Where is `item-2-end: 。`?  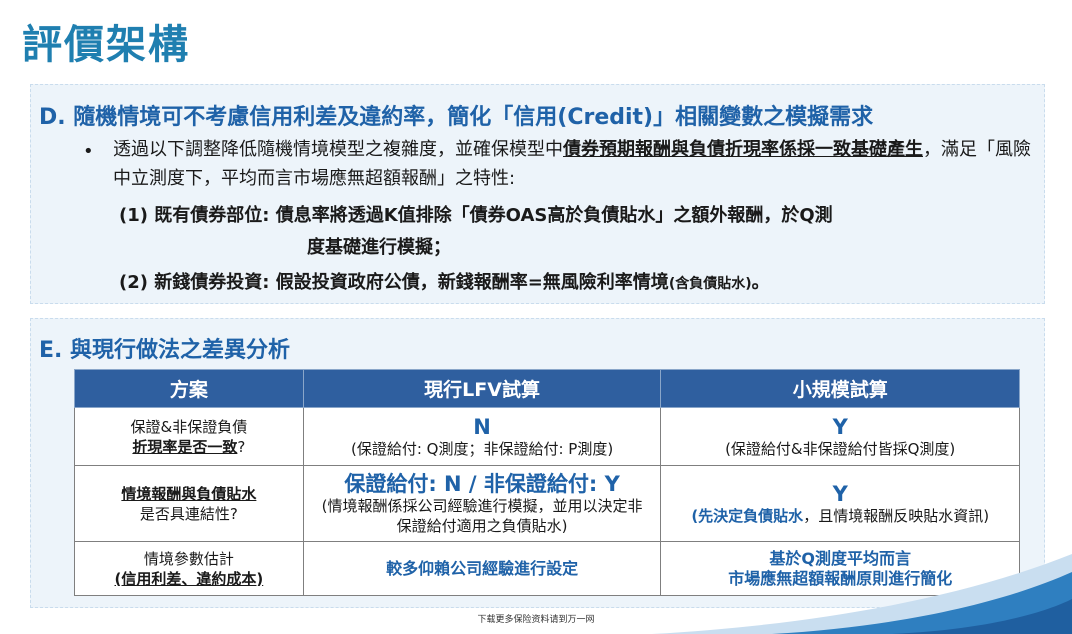 item-2-end: 。 is located at coordinates (760, 282).